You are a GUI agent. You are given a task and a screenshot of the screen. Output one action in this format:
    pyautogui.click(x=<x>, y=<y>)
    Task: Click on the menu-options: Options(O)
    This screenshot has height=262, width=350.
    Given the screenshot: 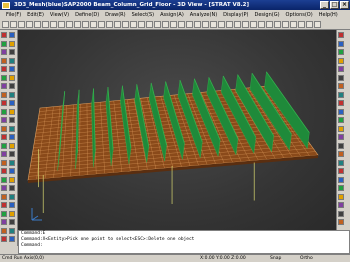 What is the action you would take?
    pyautogui.click(x=299, y=15)
    